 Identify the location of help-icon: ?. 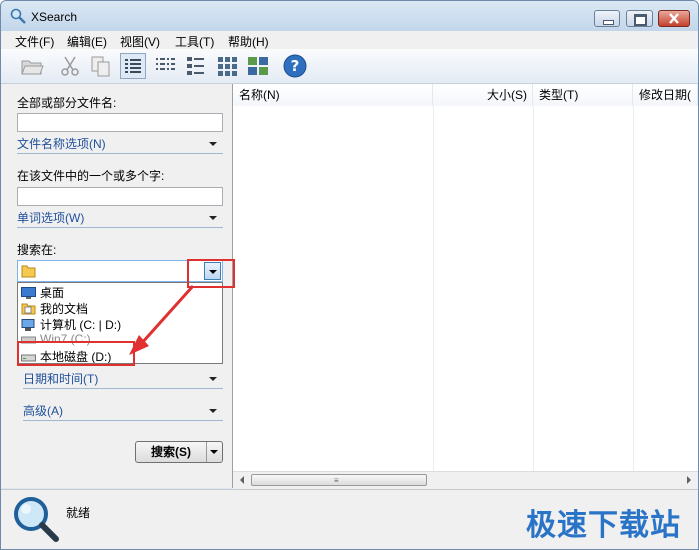
(295, 66).